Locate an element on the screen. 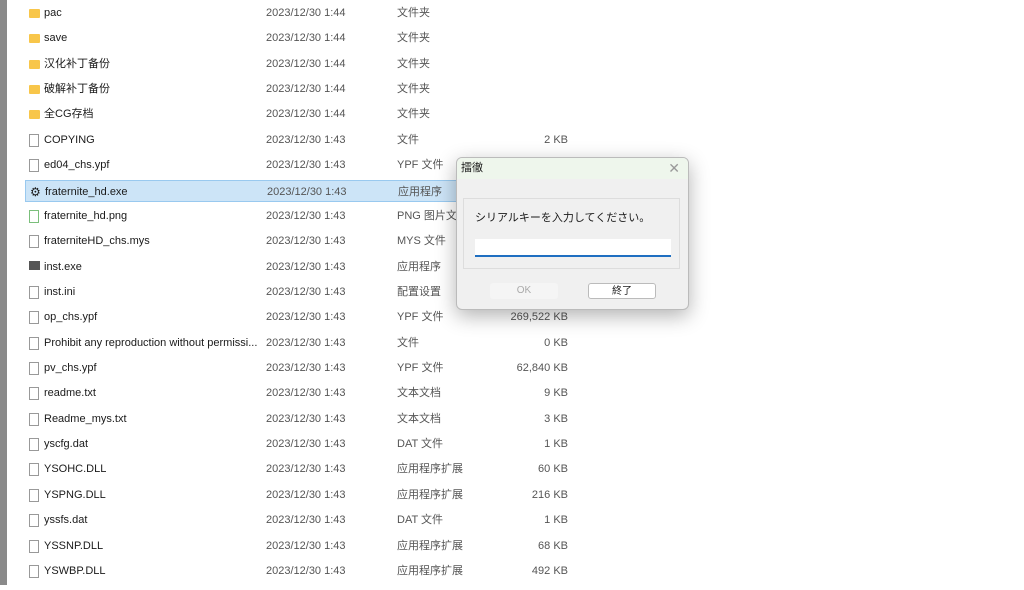 This screenshot has width=1024, height=590. text-file-icon is located at coordinates (34, 394).